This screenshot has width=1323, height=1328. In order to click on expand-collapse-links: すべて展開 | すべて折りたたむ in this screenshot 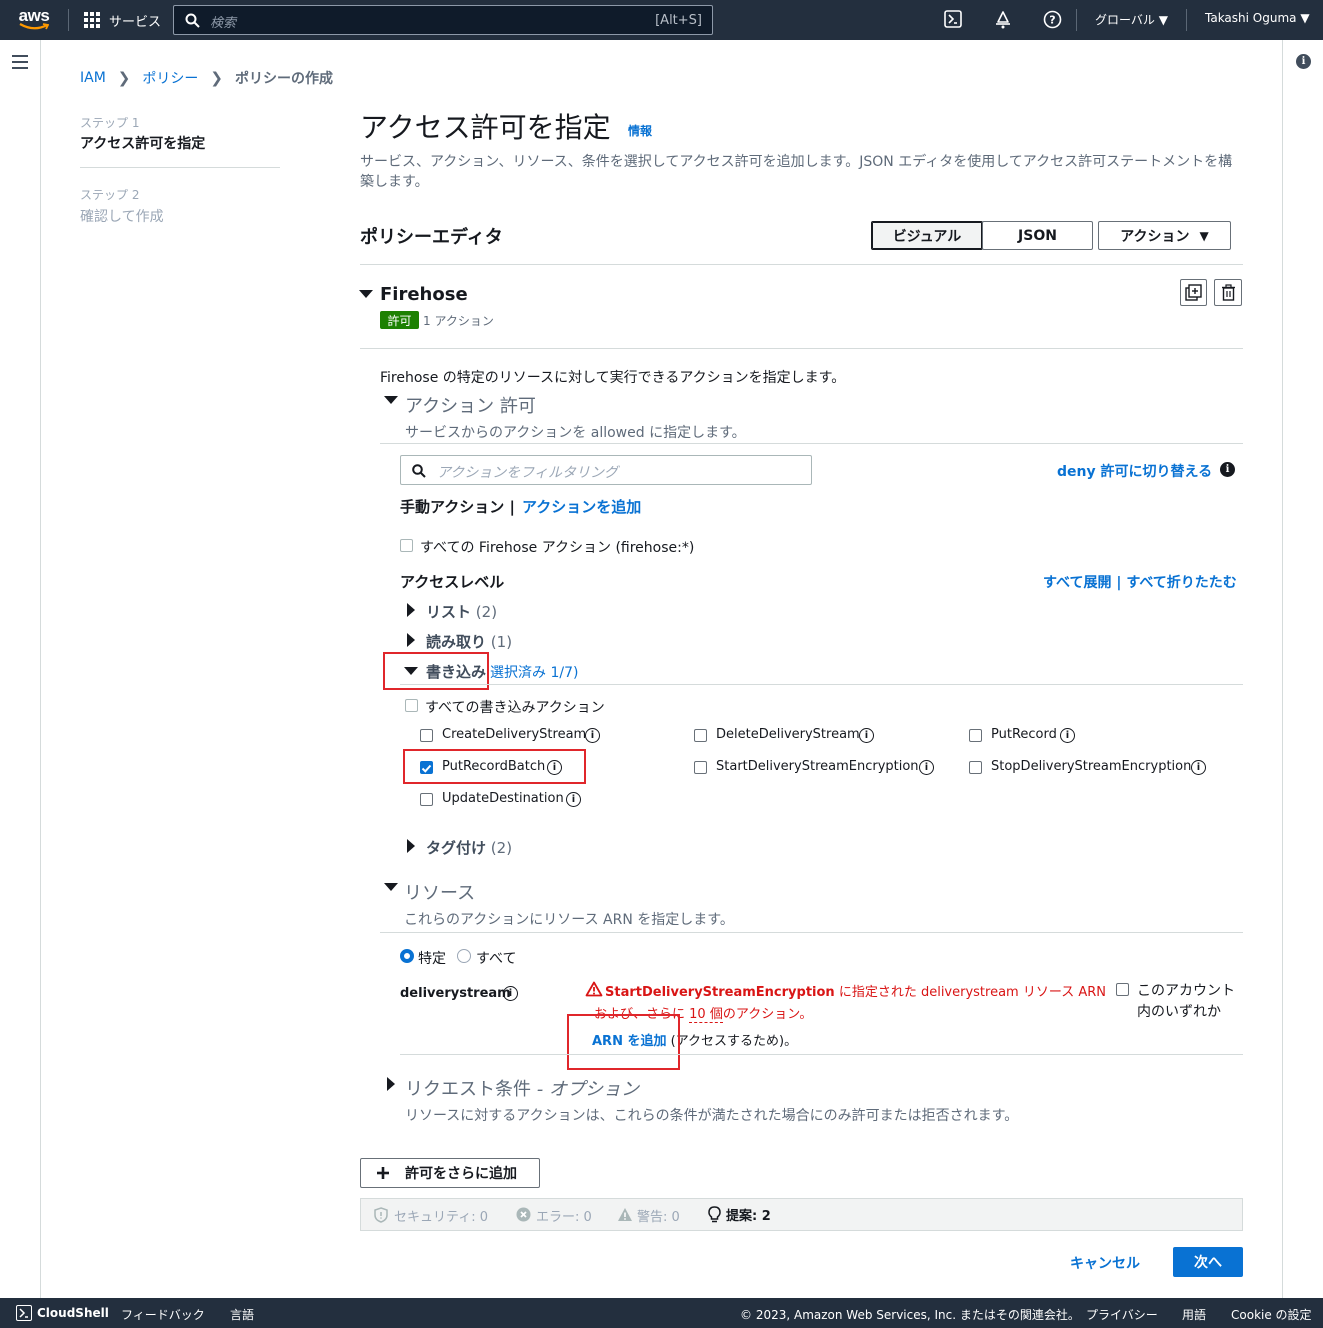, I will do `click(1140, 583)`.